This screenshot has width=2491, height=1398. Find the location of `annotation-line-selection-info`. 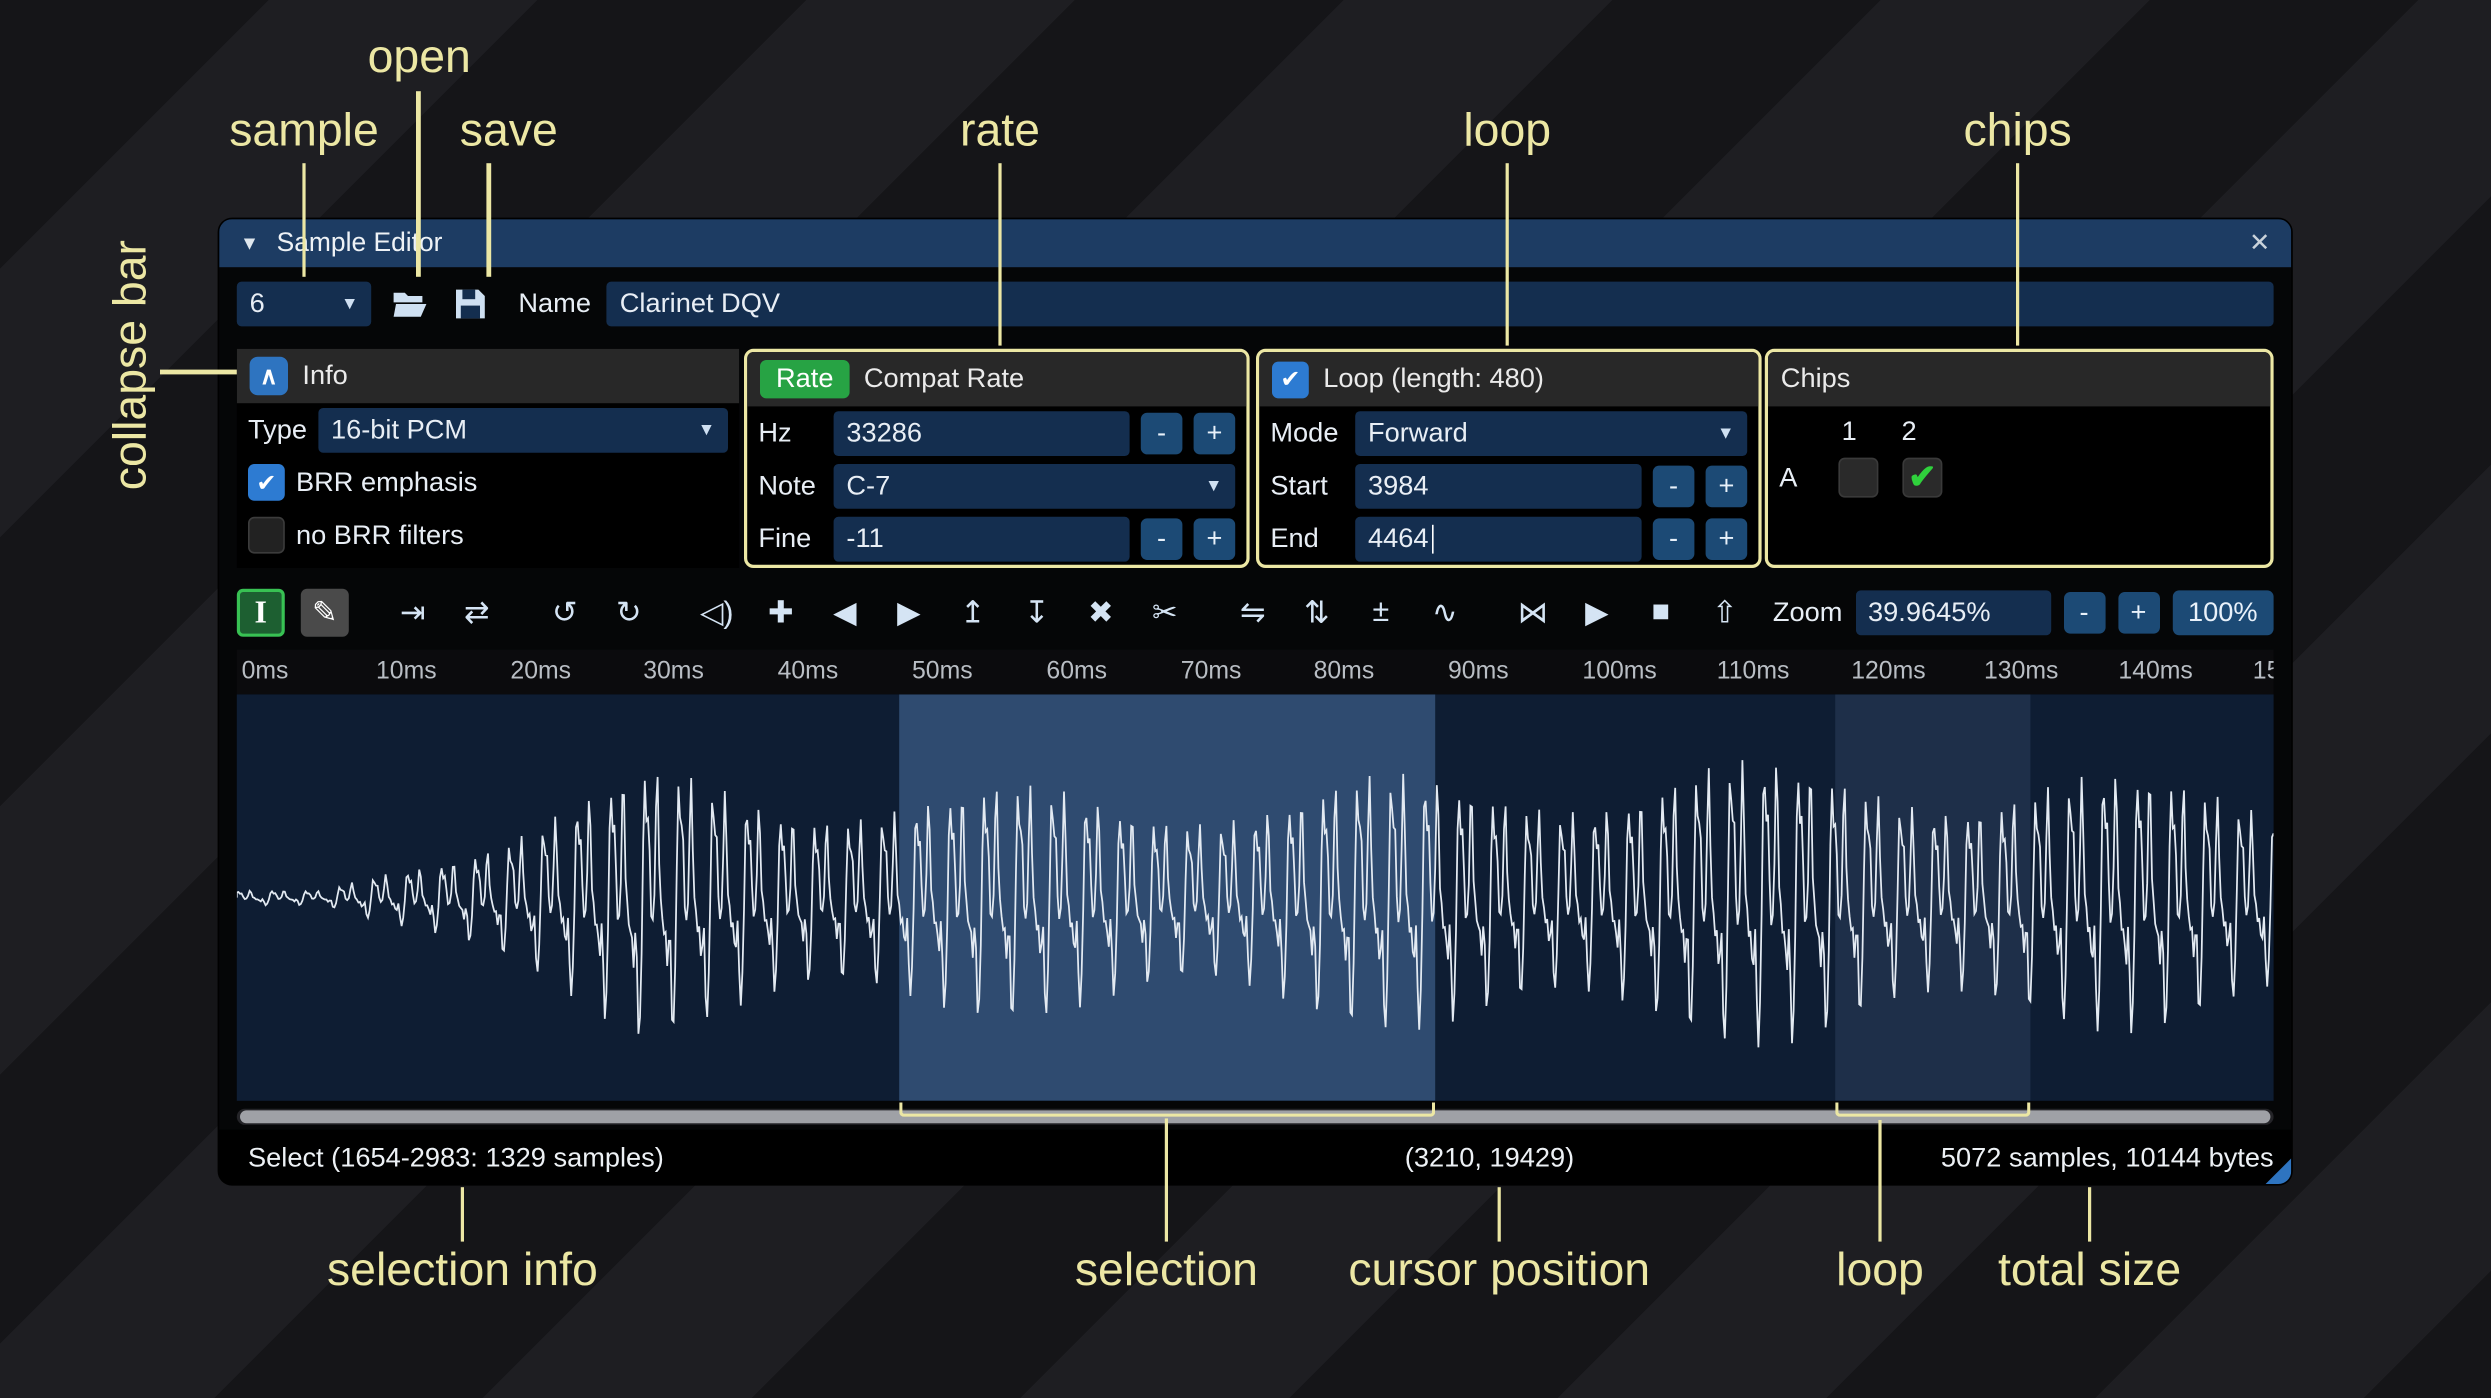

annotation-line-selection-info is located at coordinates (462, 1214).